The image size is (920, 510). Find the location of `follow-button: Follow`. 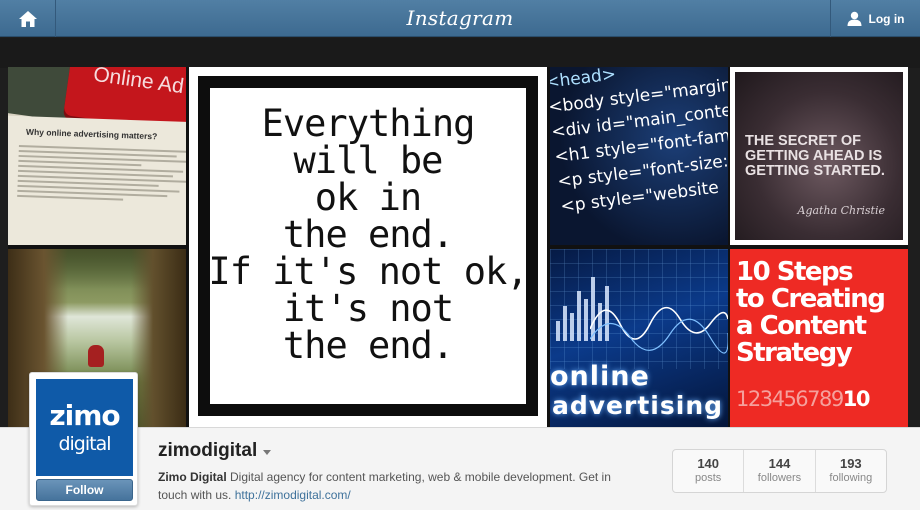

follow-button: Follow is located at coordinates (84, 490).